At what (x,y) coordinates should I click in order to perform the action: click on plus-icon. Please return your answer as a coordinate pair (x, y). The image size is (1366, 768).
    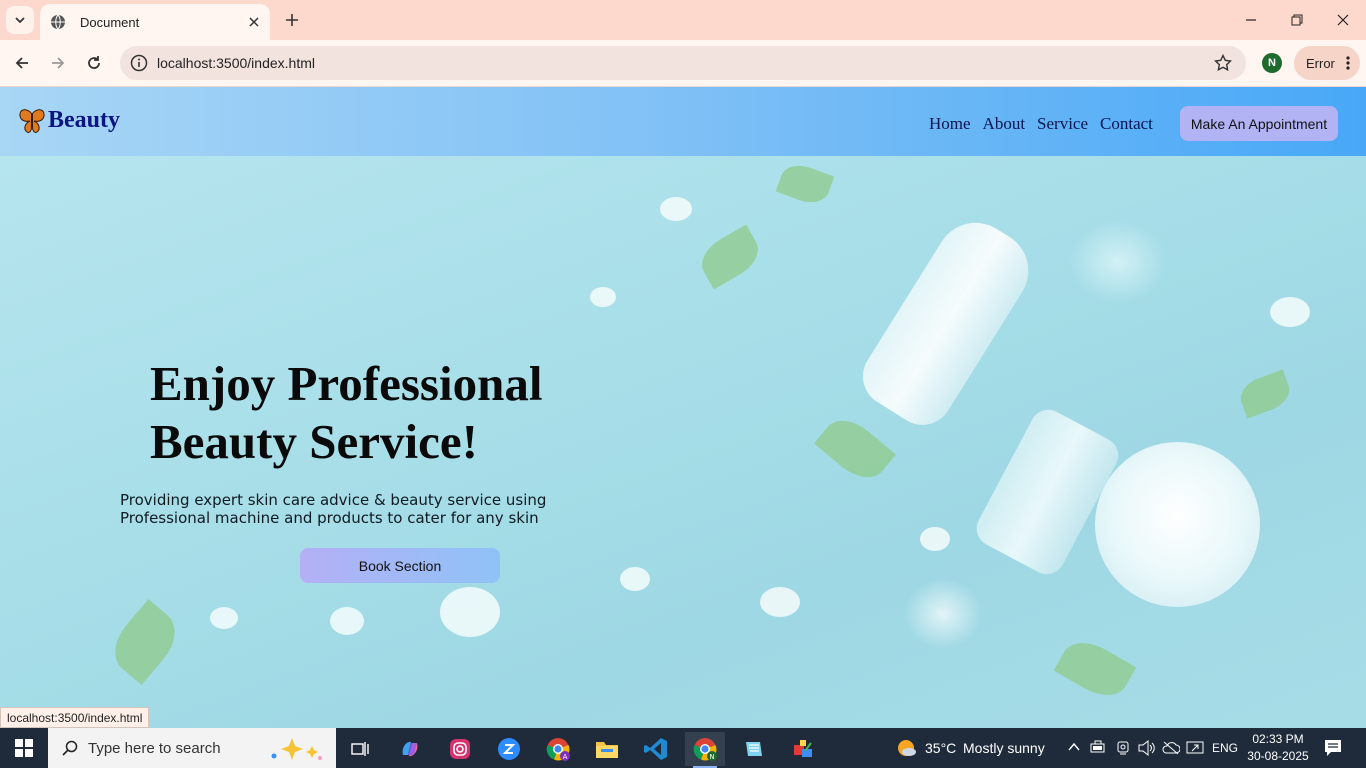
    Looking at the image, I should click on (292, 20).